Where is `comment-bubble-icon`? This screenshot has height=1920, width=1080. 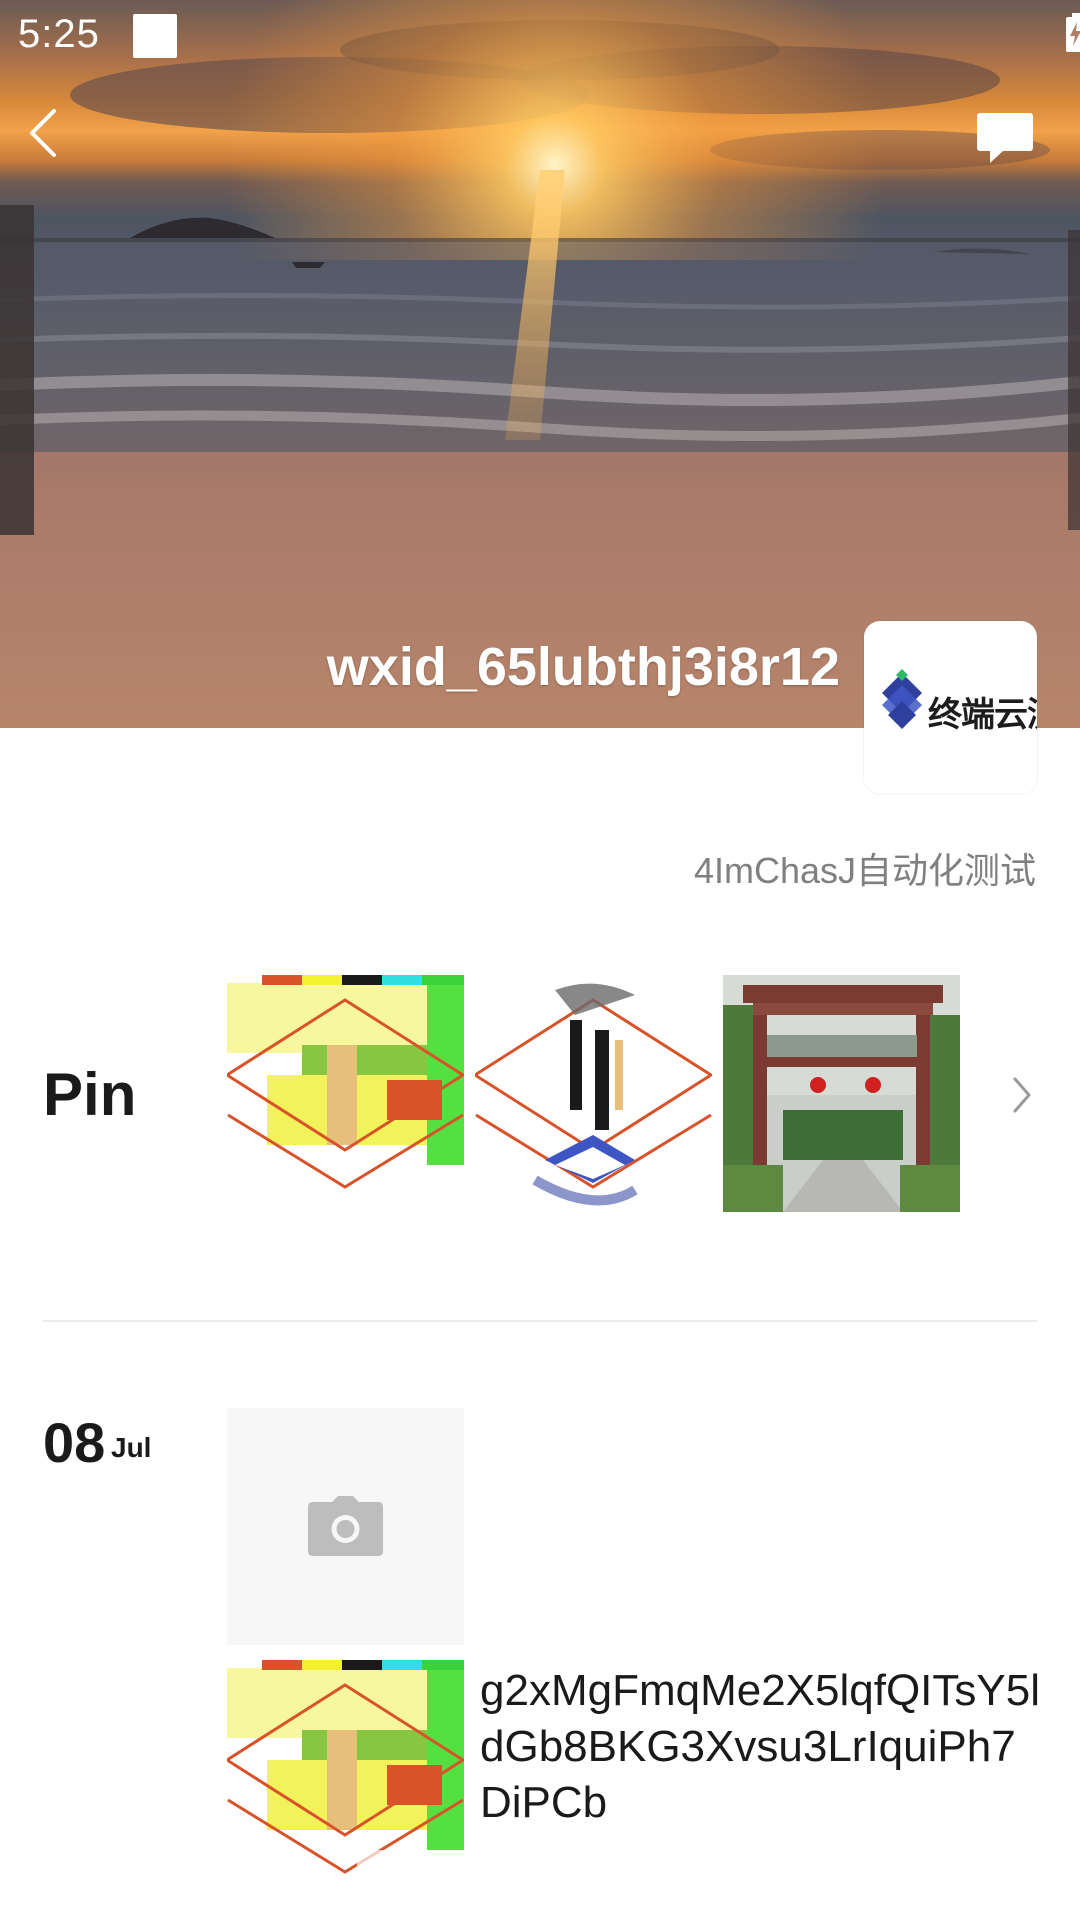
comment-bubble-icon is located at coordinates (1005, 138).